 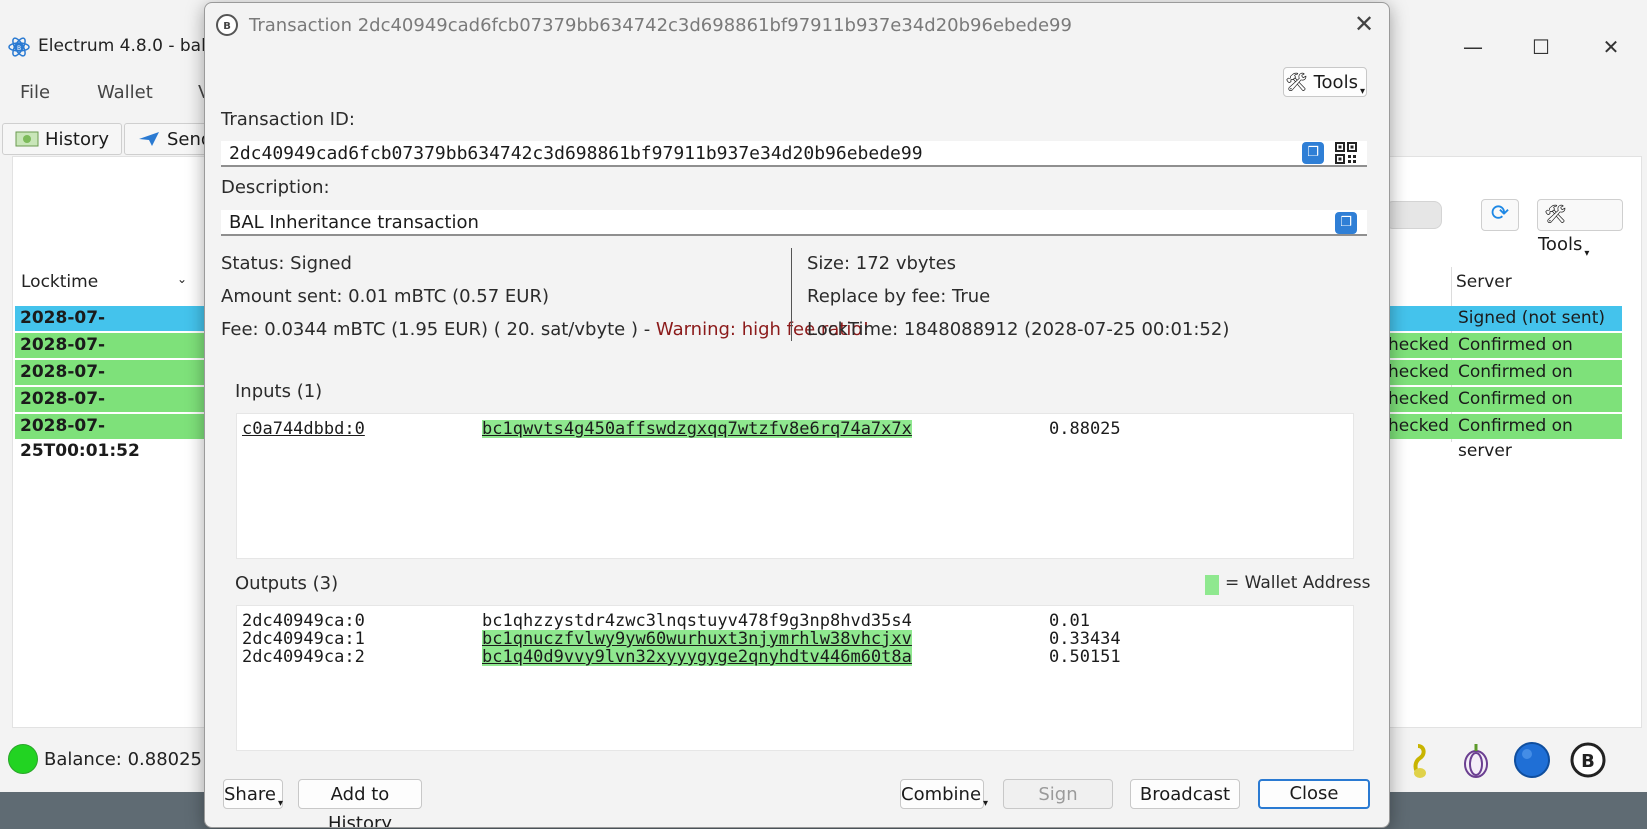 I want to click on description-label: Description:, so click(x=275, y=187).